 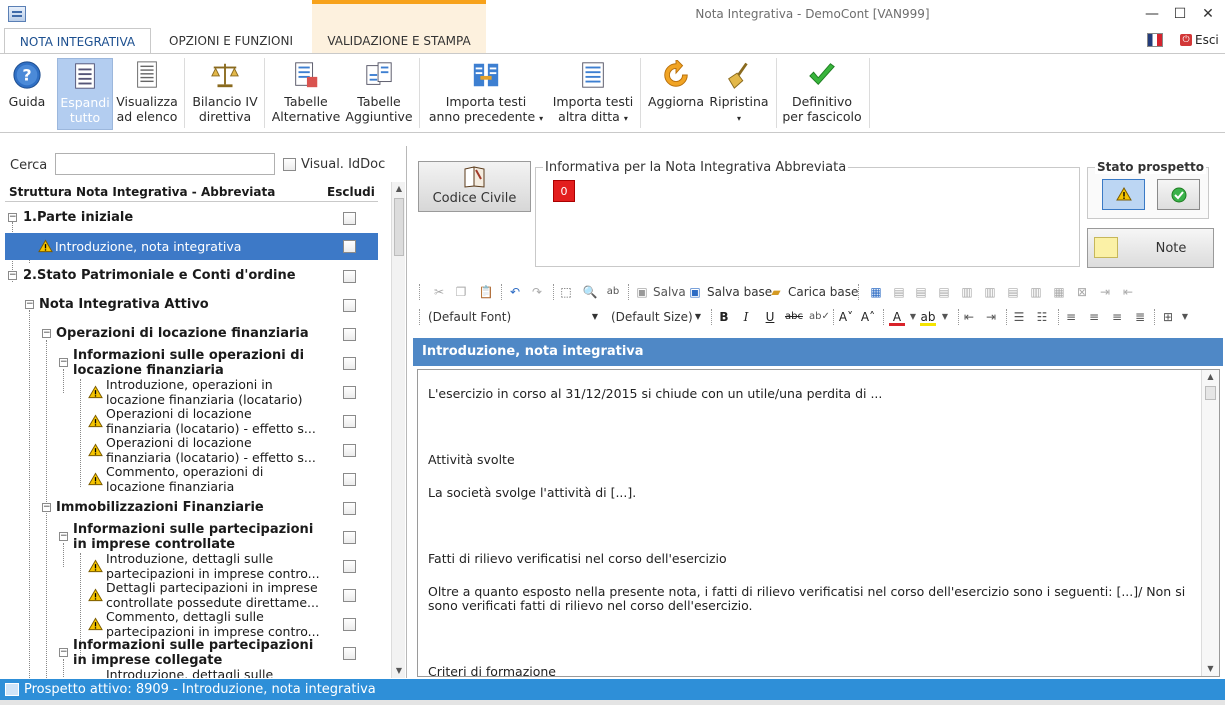 What do you see at coordinates (776, 292) in the screenshot?
I see `folder-open-icon: ▰` at bounding box center [776, 292].